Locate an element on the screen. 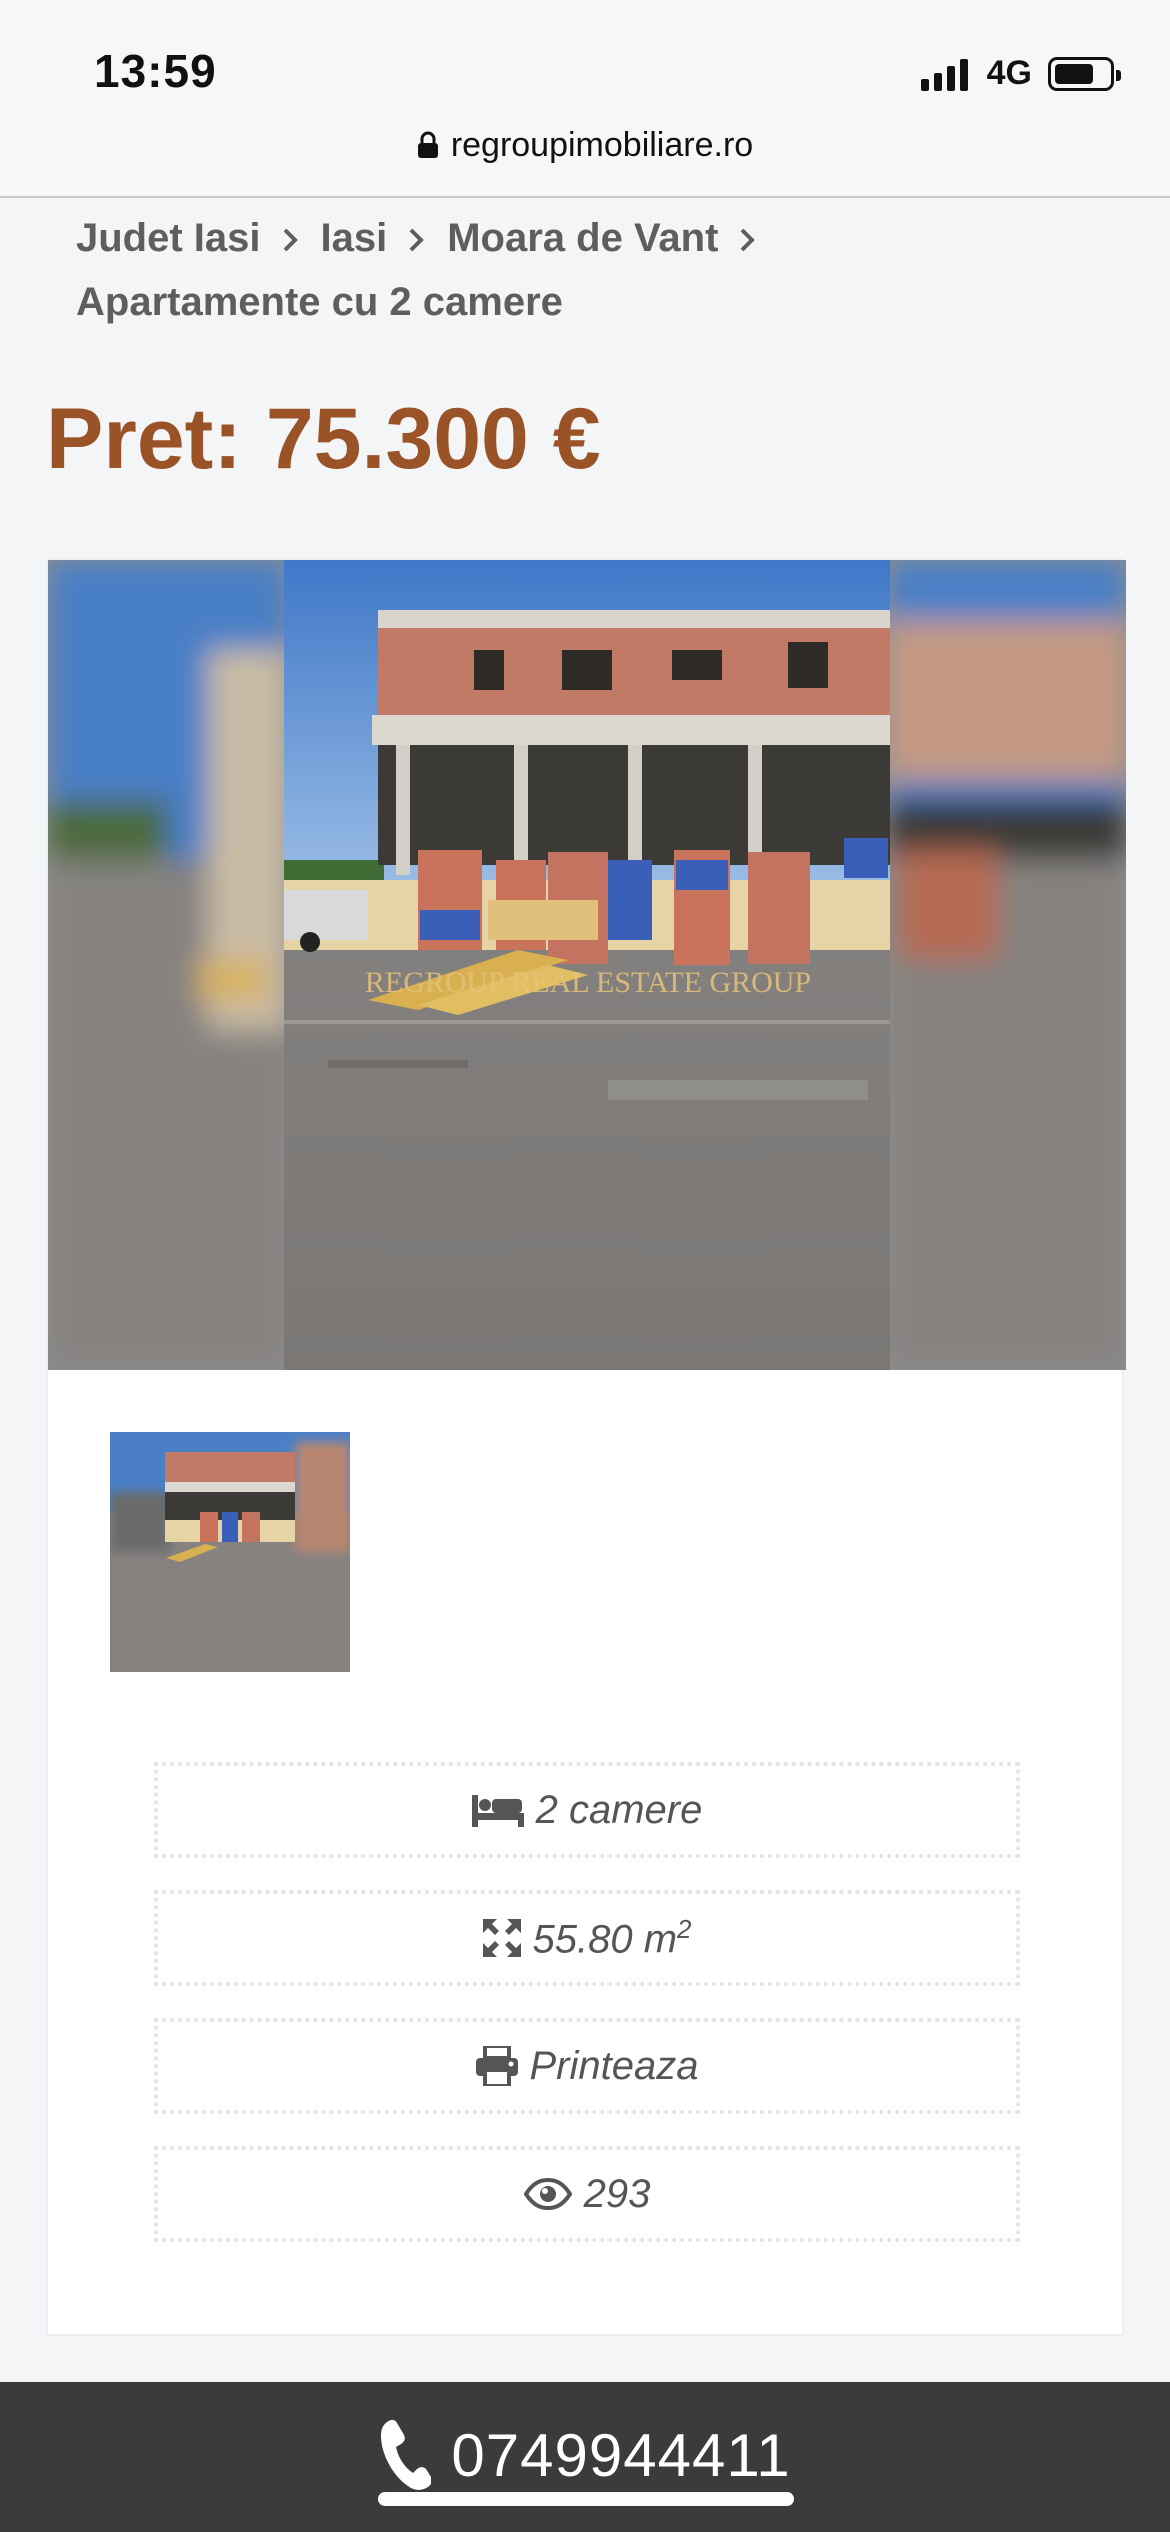 The width and height of the screenshot is (1170, 2532). signal-icon is located at coordinates (946, 74).